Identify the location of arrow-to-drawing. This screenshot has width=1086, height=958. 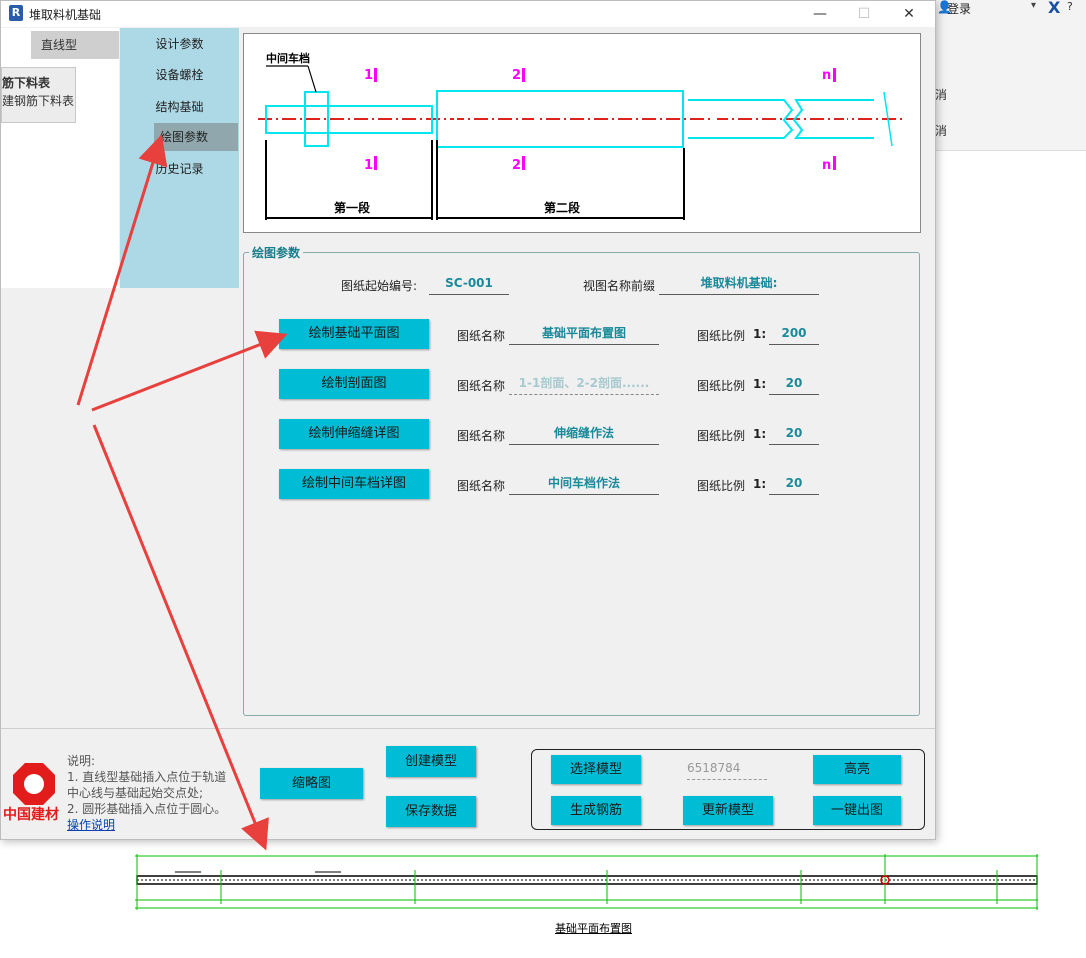
(180, 637).